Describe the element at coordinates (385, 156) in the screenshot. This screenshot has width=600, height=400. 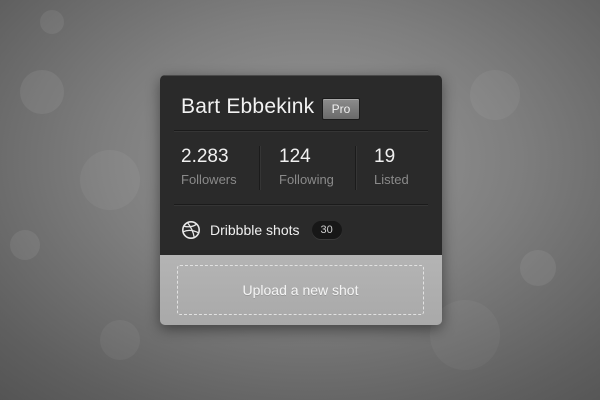
I see `stat-value: 19` at that location.